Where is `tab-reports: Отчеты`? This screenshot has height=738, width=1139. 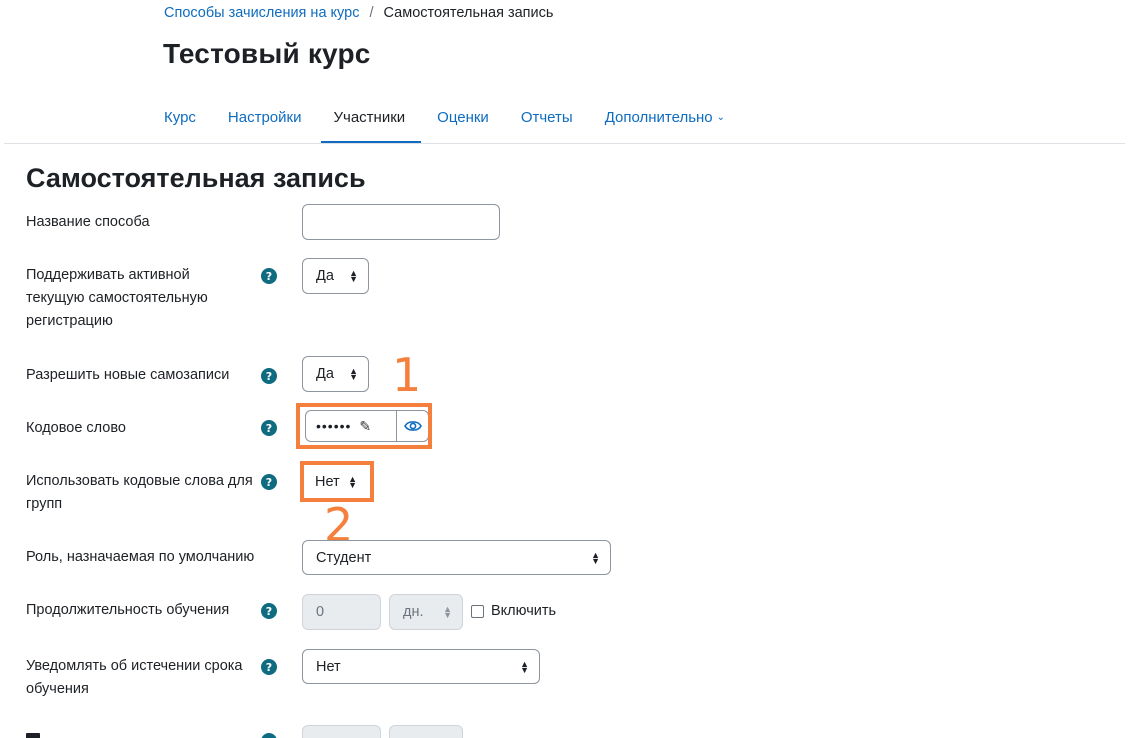
tab-reports: Отчеты is located at coordinates (547, 117).